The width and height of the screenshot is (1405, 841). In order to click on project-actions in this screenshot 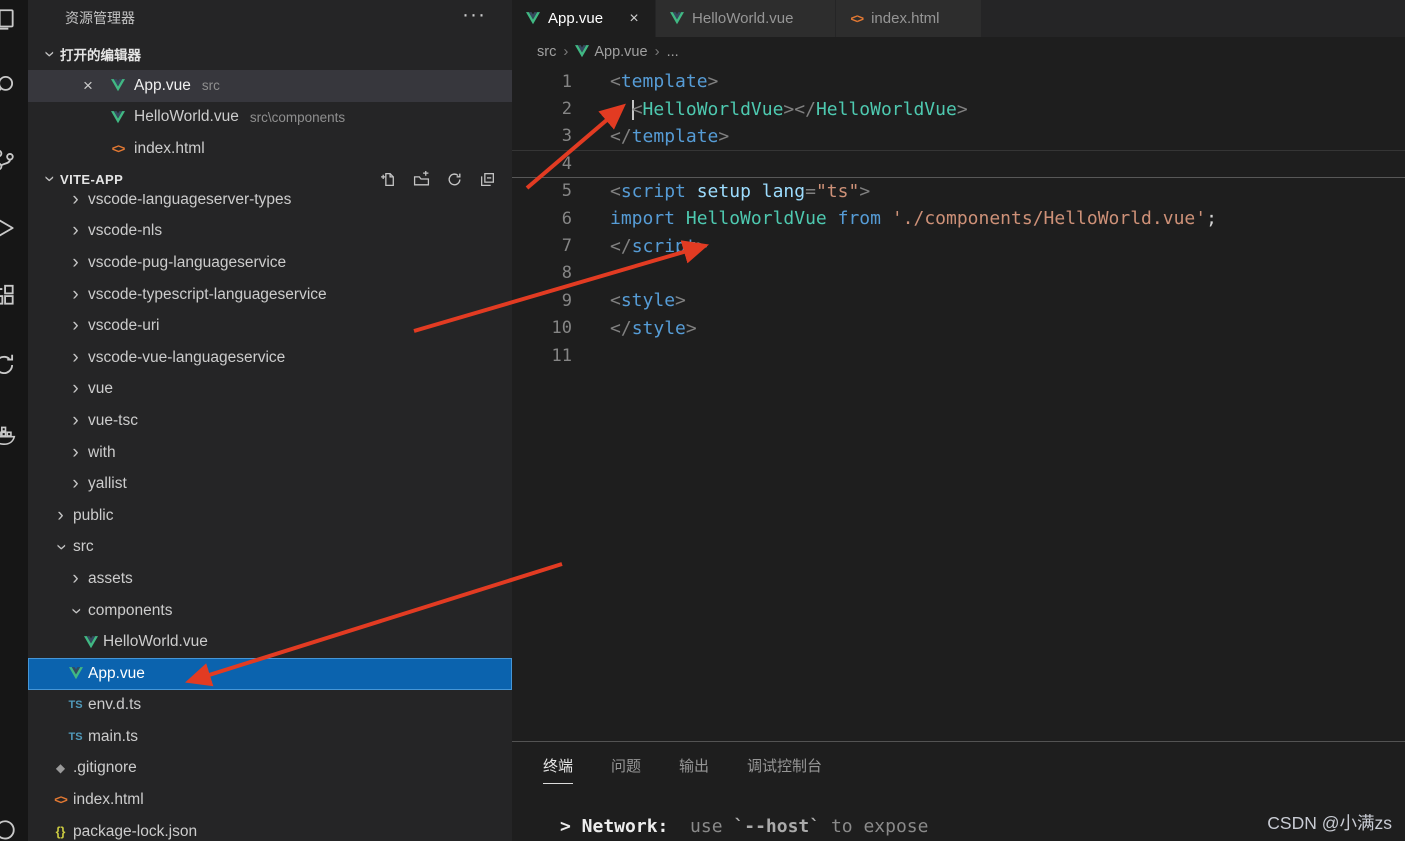, I will do `click(445, 179)`.